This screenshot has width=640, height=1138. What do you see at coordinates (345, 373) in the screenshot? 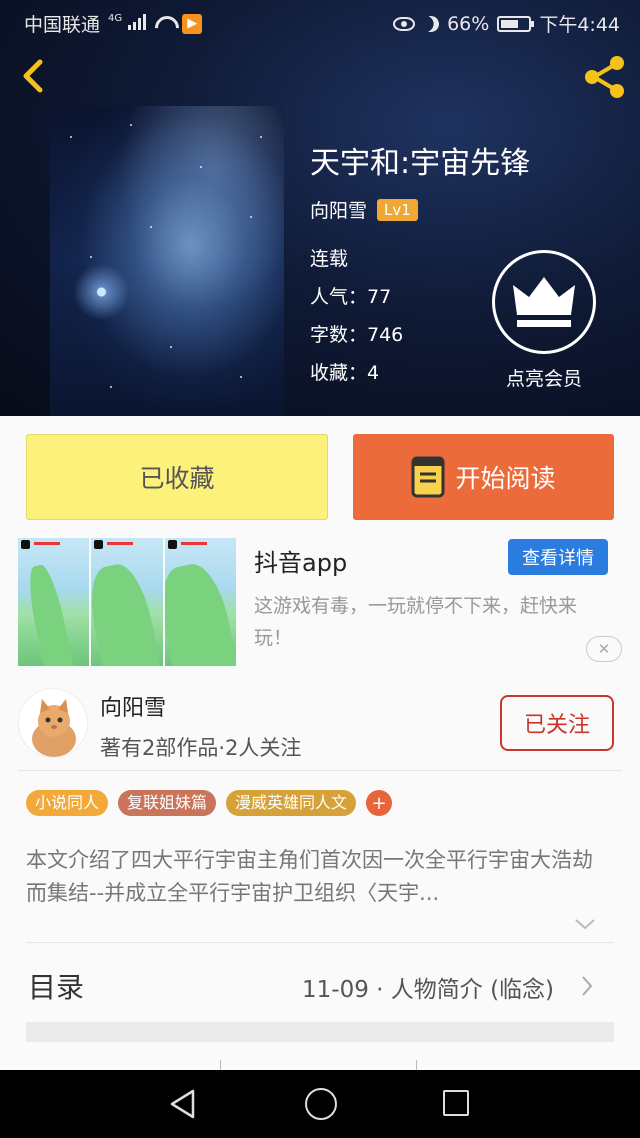
I see `favorites-count: 收藏：4` at bounding box center [345, 373].